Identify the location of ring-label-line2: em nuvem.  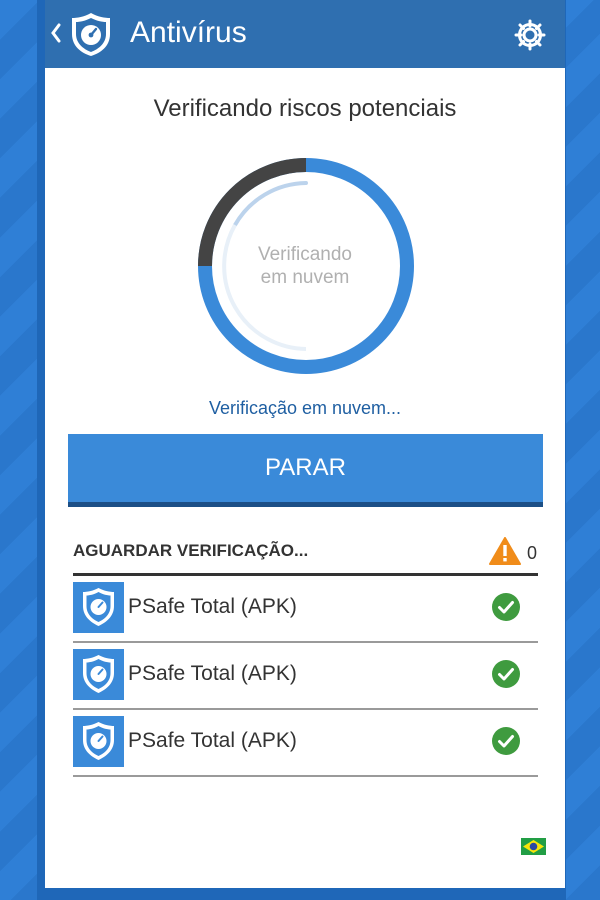
(305, 277).